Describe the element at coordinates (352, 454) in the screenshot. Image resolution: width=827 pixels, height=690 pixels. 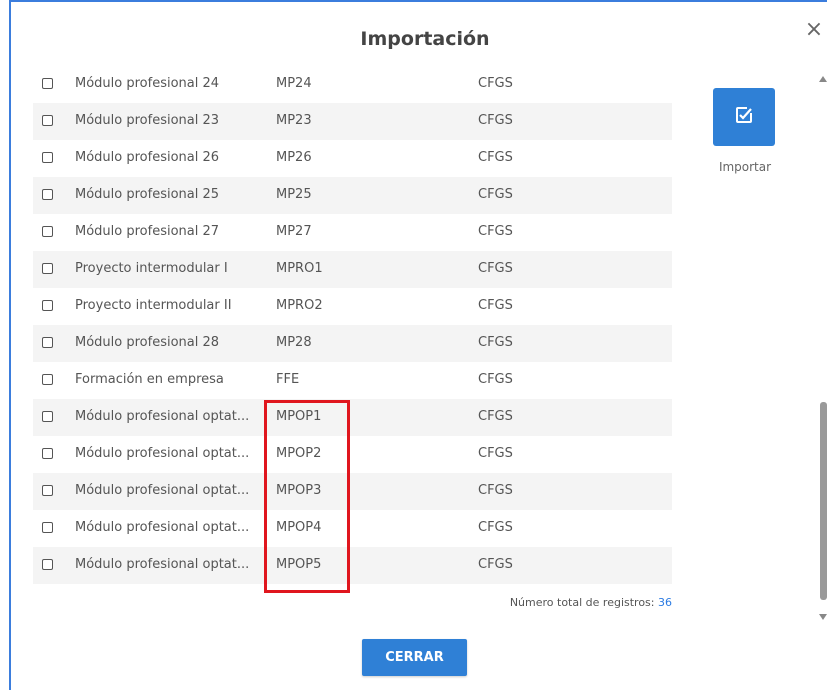
I see `table-row: Módulo profesional optat... MPOP2 CFGS` at that location.